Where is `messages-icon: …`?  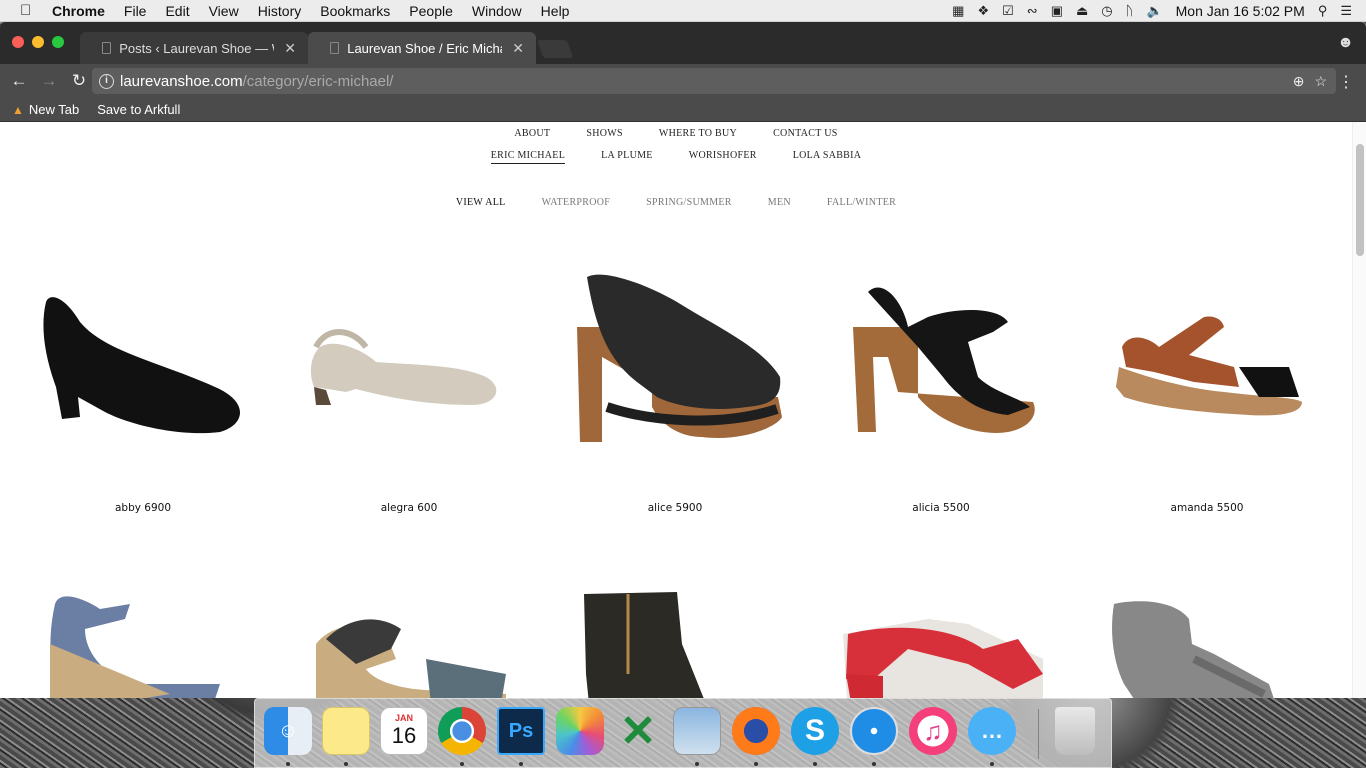
messages-icon: … is located at coordinates (992, 731).